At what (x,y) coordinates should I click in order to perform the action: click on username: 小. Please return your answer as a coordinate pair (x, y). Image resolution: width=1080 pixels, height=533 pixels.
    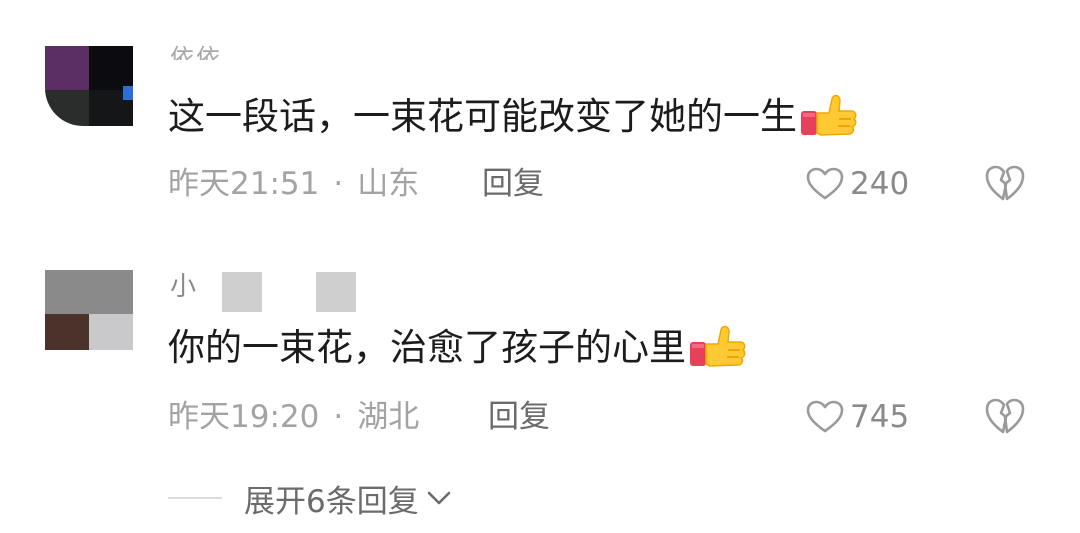
    Looking at the image, I should click on (184, 284).